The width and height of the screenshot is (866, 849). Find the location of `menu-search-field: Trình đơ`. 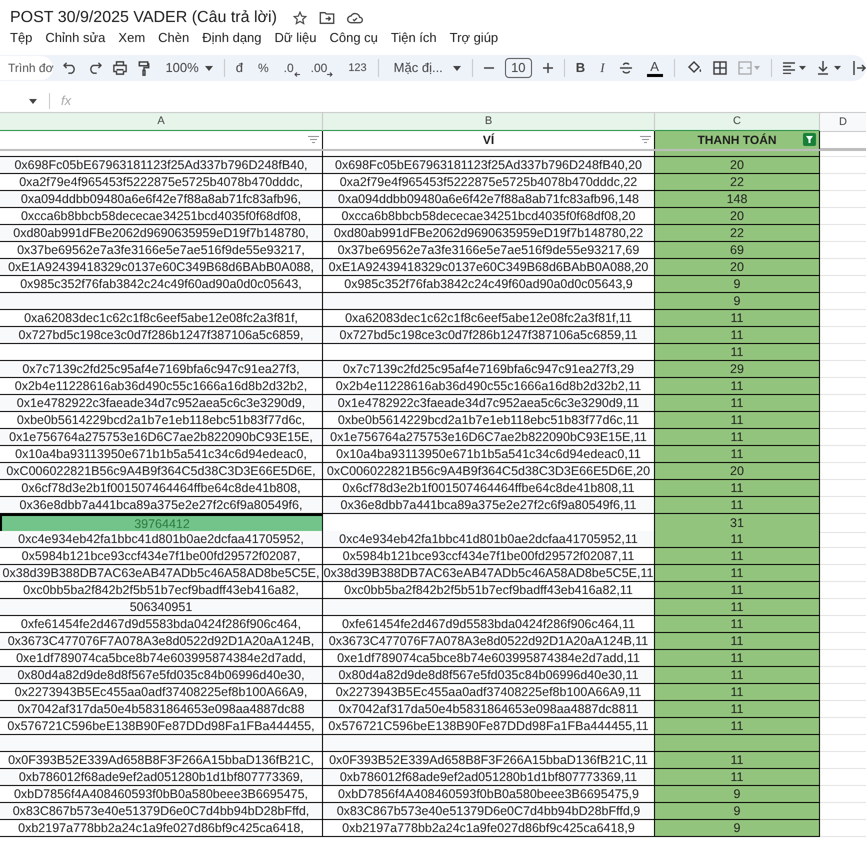

menu-search-field: Trình đơ is located at coordinates (27, 68).